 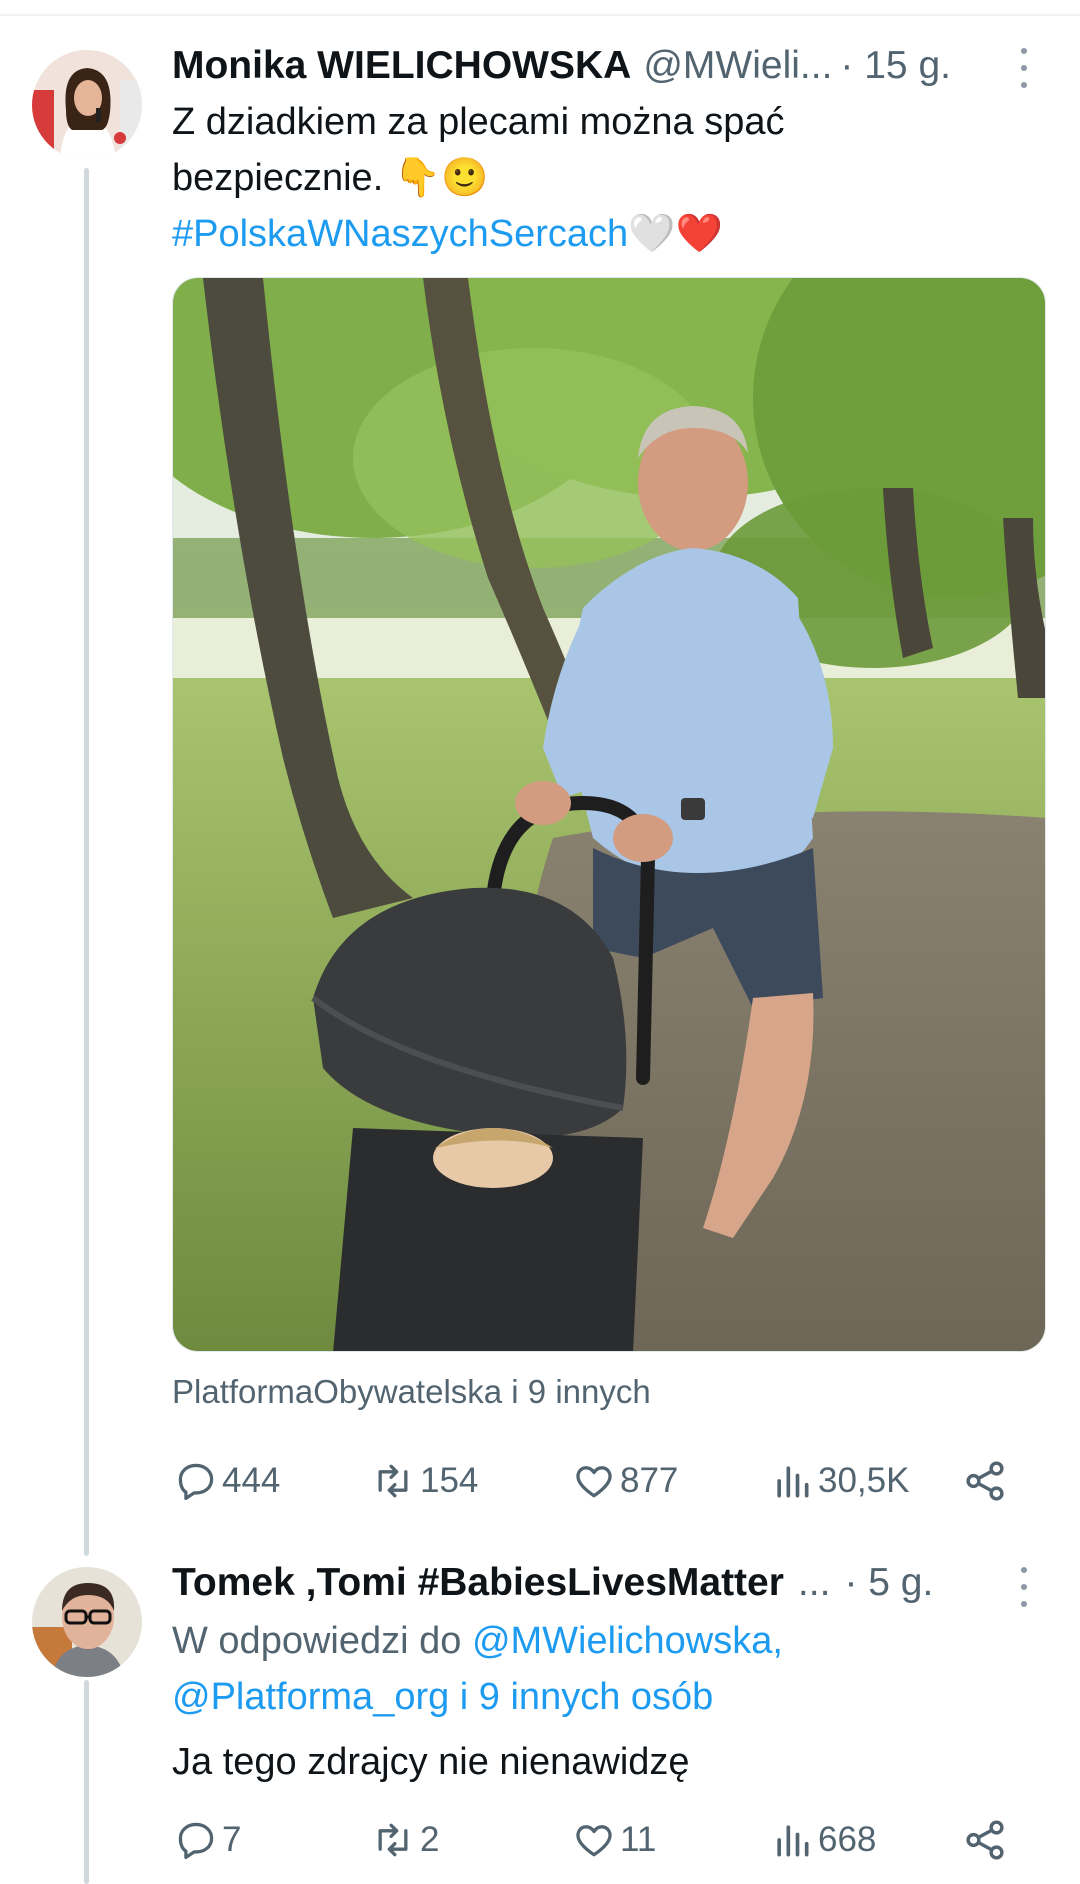 What do you see at coordinates (675, 234) in the screenshot?
I see `heart-emoji: 🤍❤️` at bounding box center [675, 234].